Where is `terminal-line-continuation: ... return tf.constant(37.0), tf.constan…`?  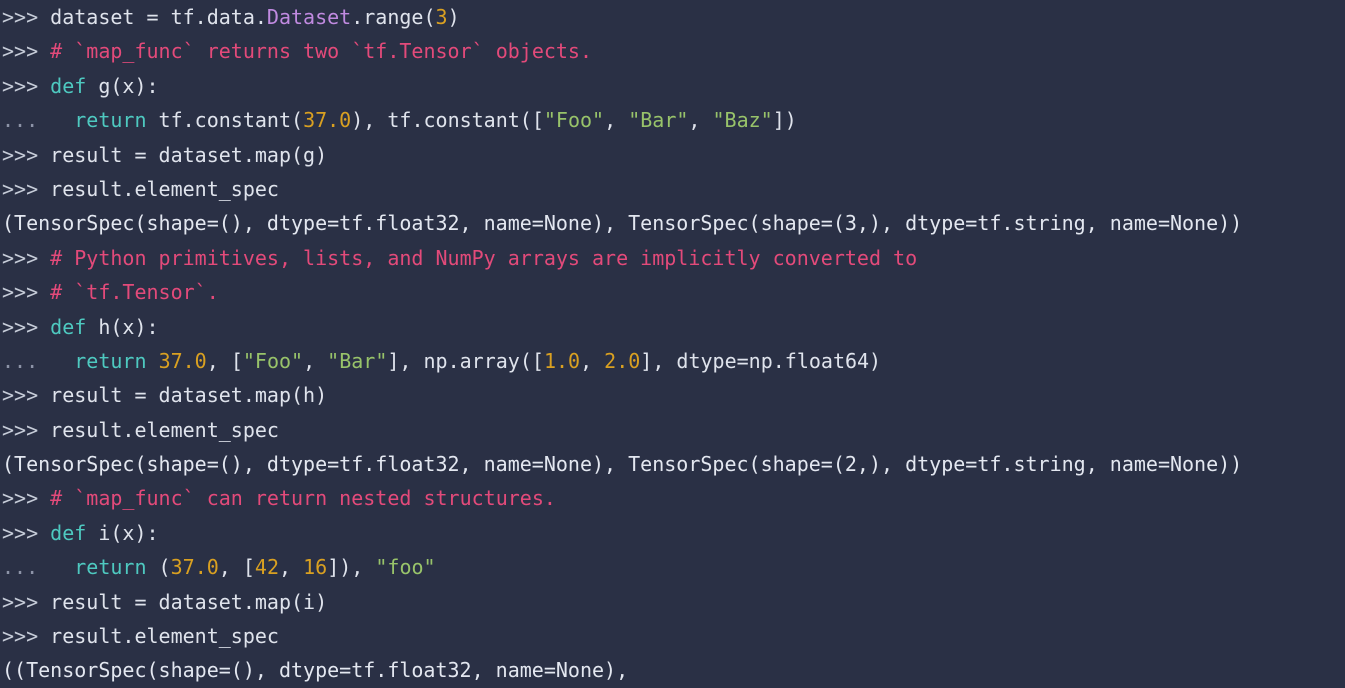 terminal-line-continuation: ... return tf.constant(37.0), tf.constan… is located at coordinates (672, 120).